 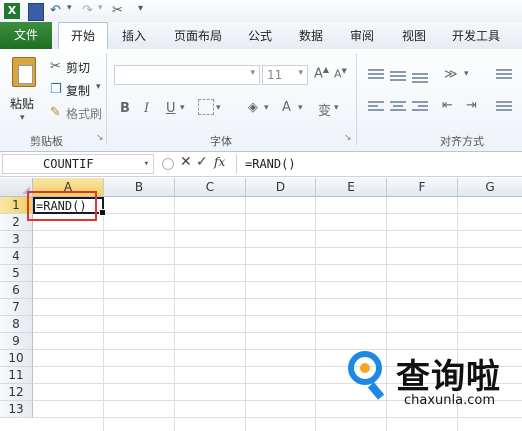 What do you see at coordinates (447, 105) in the screenshot?
I see `decrease-indent-icon: ⇤` at bounding box center [447, 105].